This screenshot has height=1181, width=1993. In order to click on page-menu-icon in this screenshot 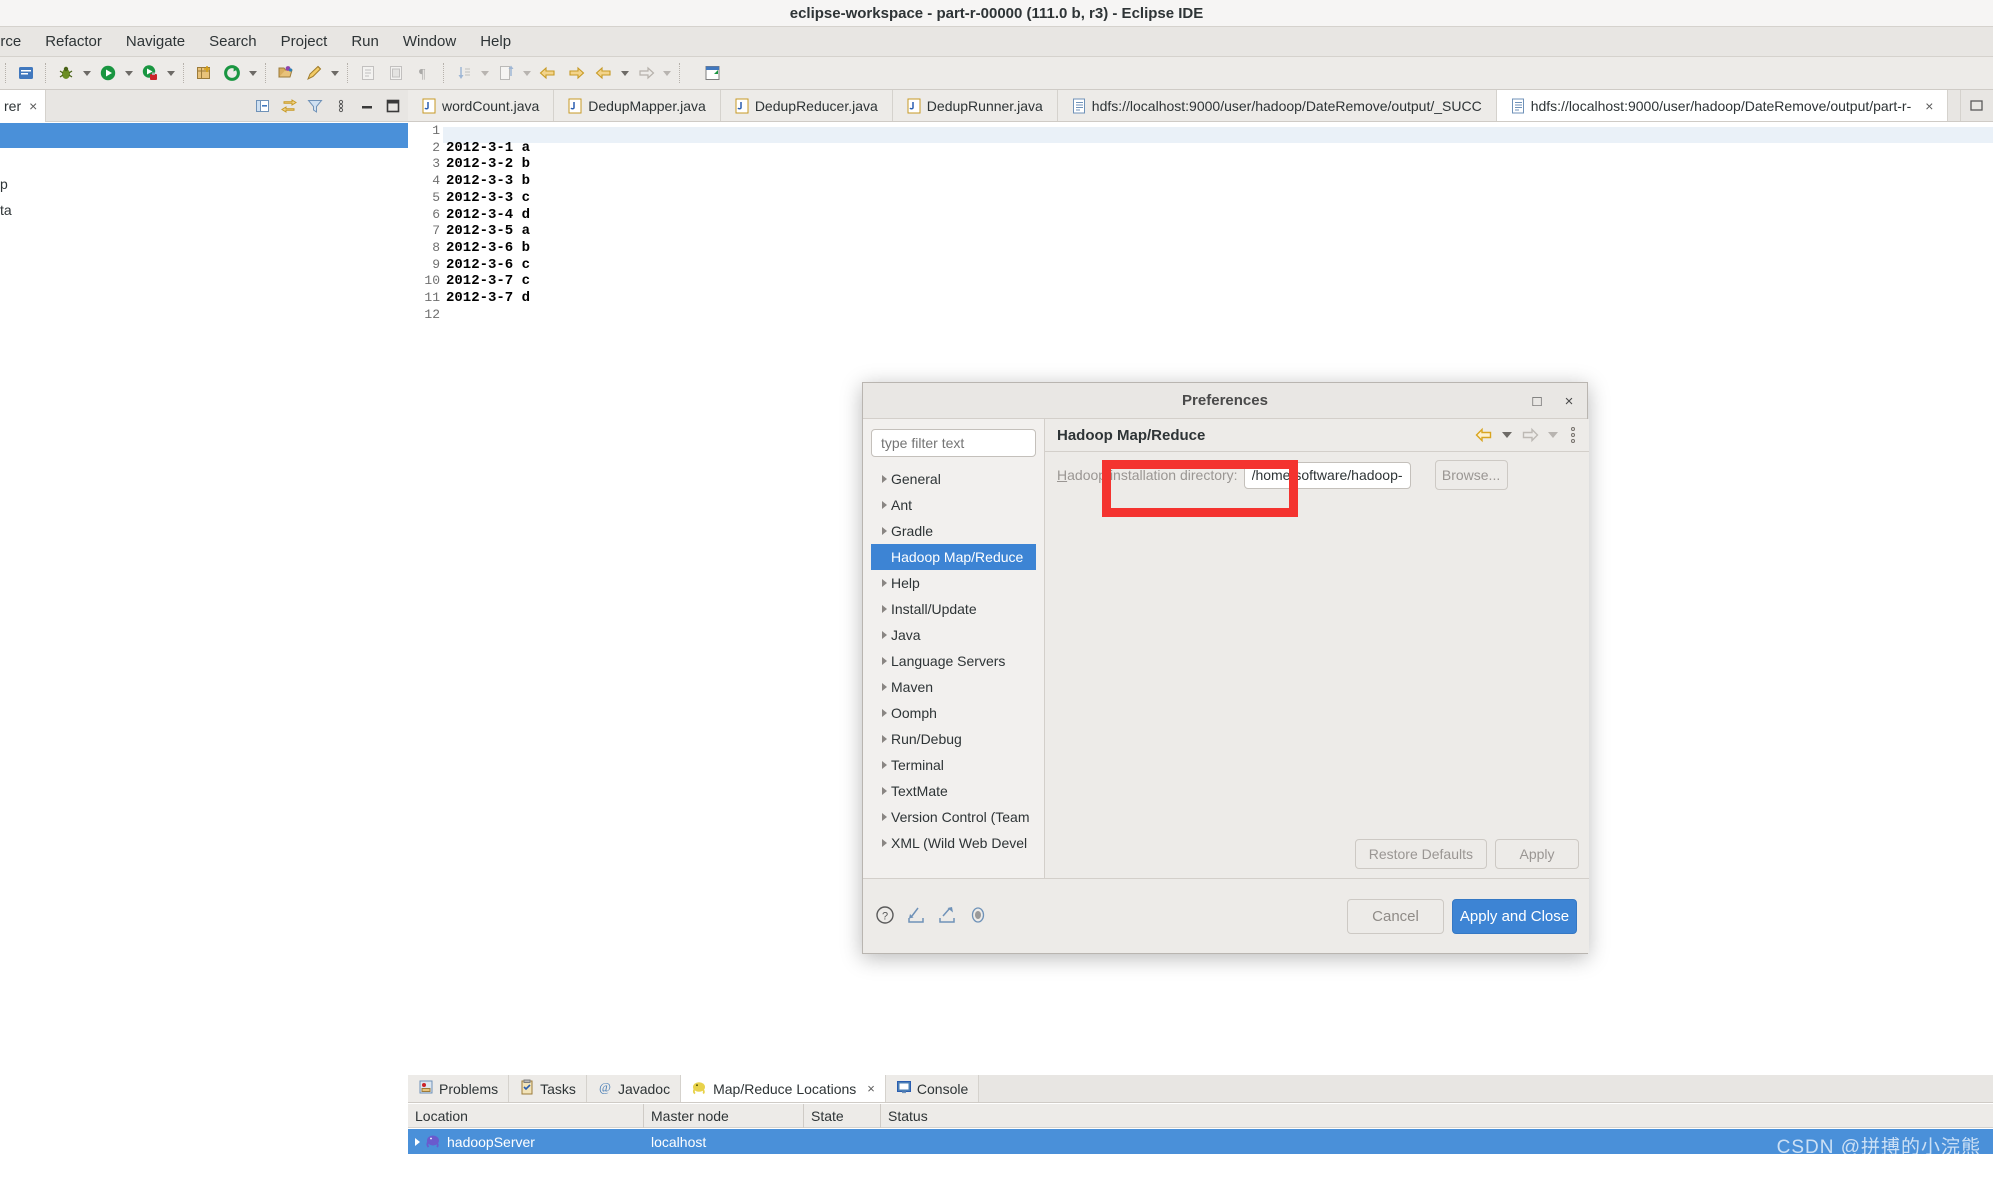, I will do `click(1573, 435)`.